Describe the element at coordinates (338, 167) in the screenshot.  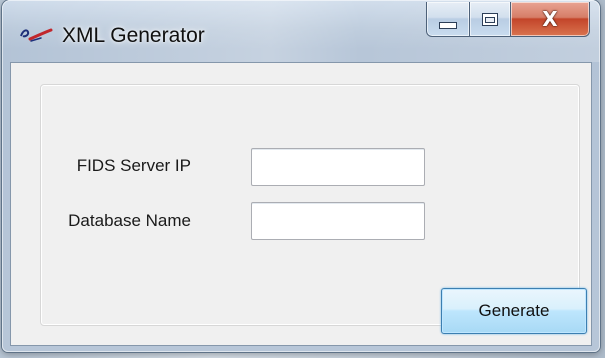
I see `server-ip-input` at that location.